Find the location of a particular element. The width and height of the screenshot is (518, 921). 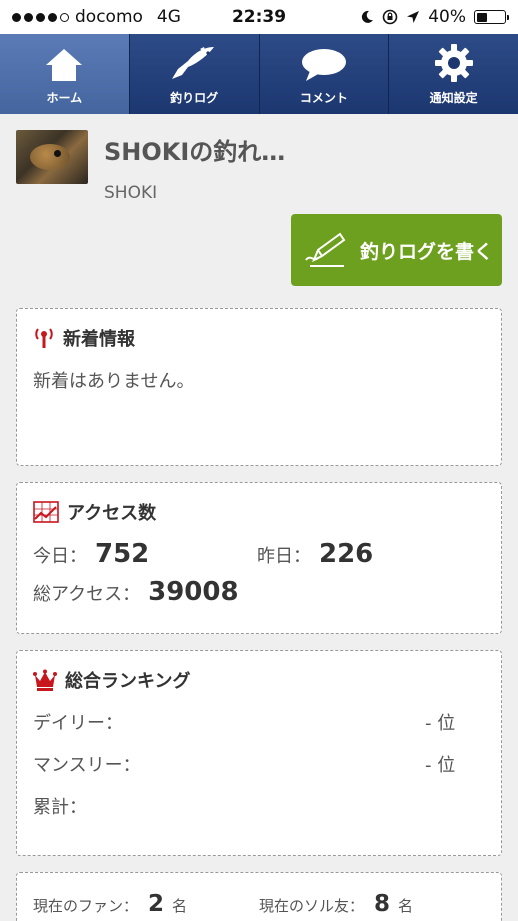

news-title: 新着情報 is located at coordinates (99, 339).